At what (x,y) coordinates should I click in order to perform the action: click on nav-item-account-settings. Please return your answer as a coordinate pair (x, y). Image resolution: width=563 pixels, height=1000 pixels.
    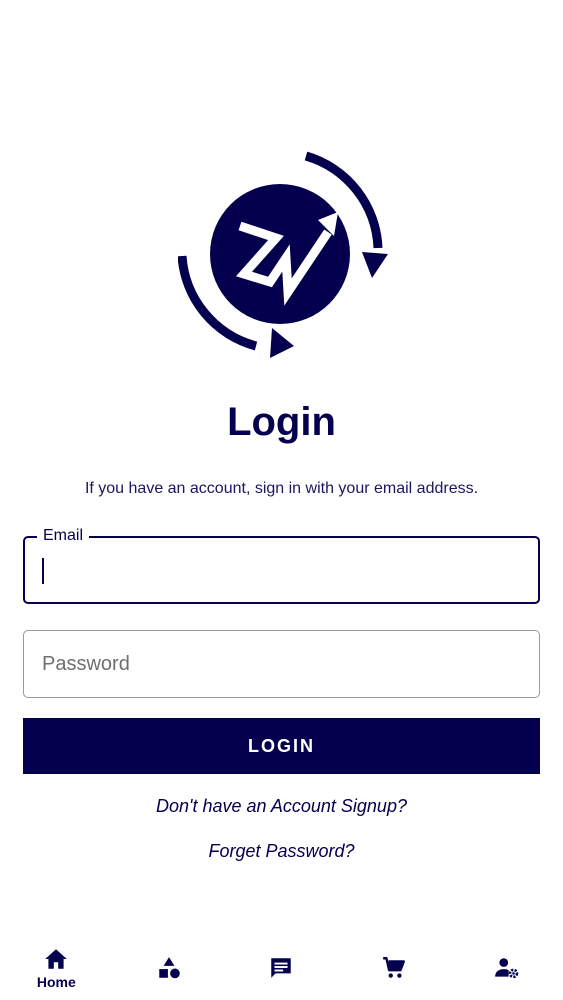
    Looking at the image, I should click on (506, 967).